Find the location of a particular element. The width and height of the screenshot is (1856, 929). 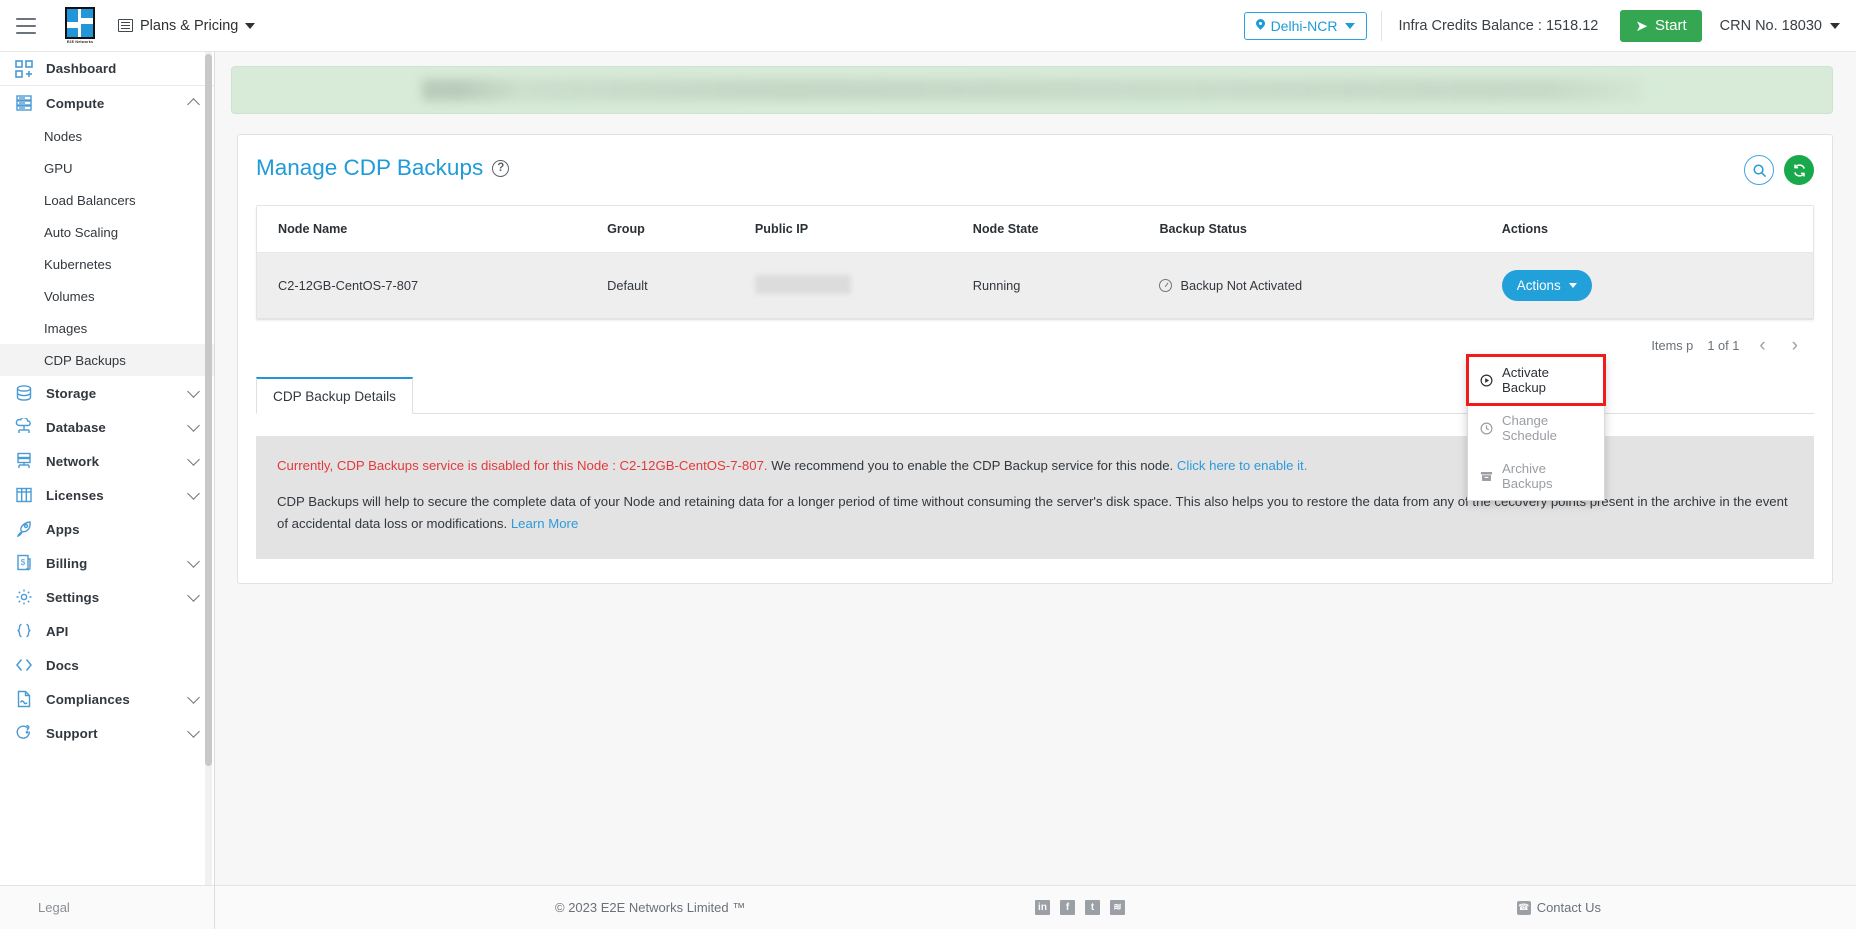

sidebar-item-licenses: Licenses is located at coordinates (107, 495).